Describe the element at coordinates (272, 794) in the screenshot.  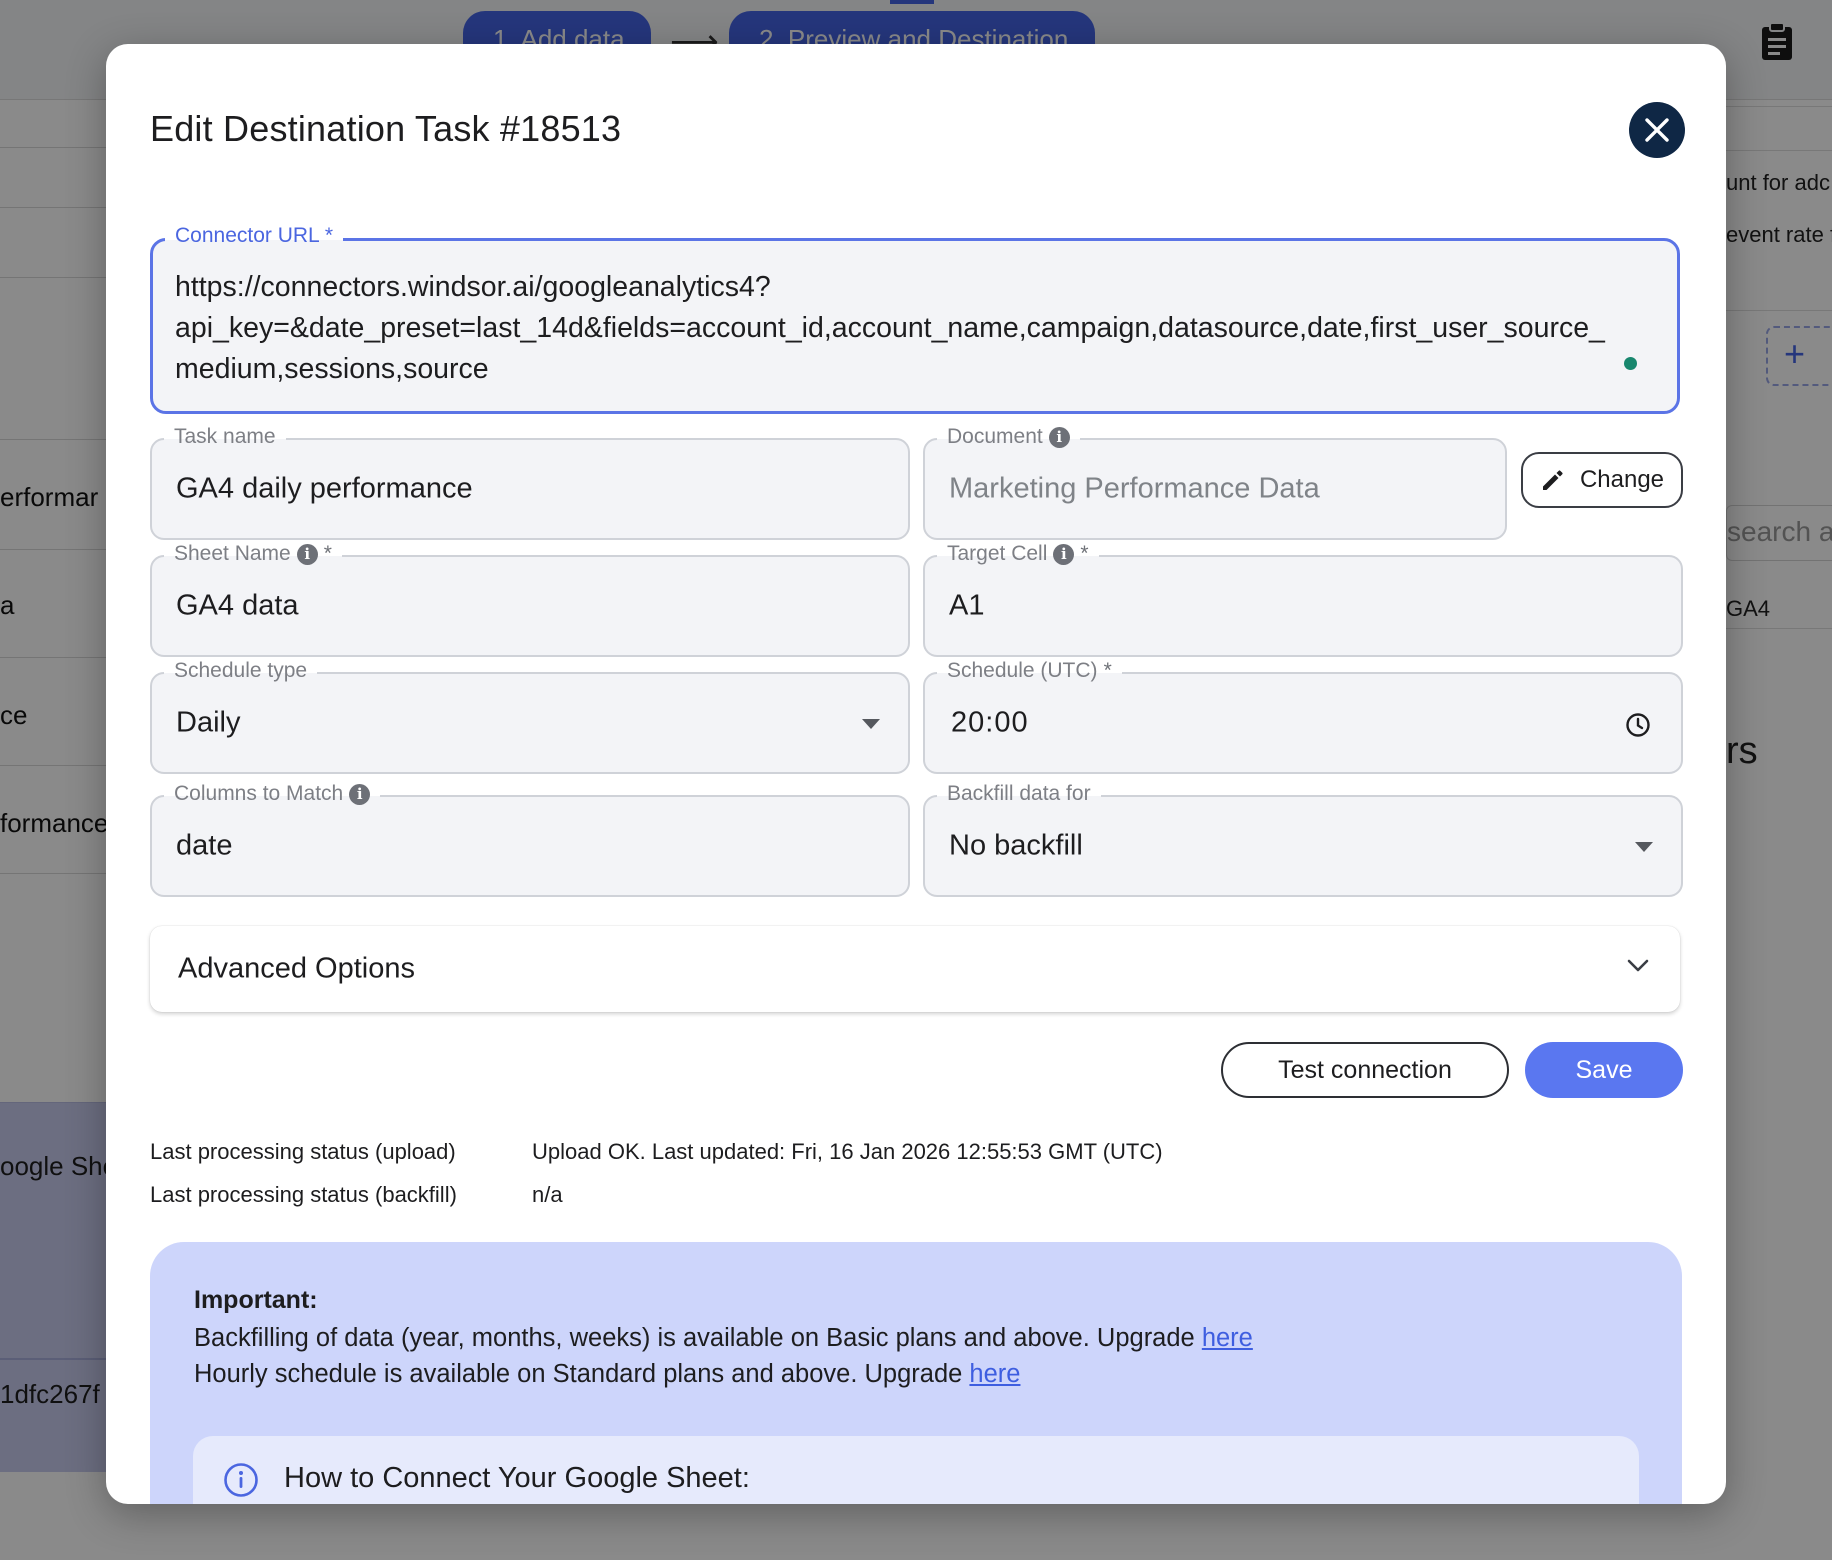
I see `columns-to-match-label: Columns to Match i` at that location.